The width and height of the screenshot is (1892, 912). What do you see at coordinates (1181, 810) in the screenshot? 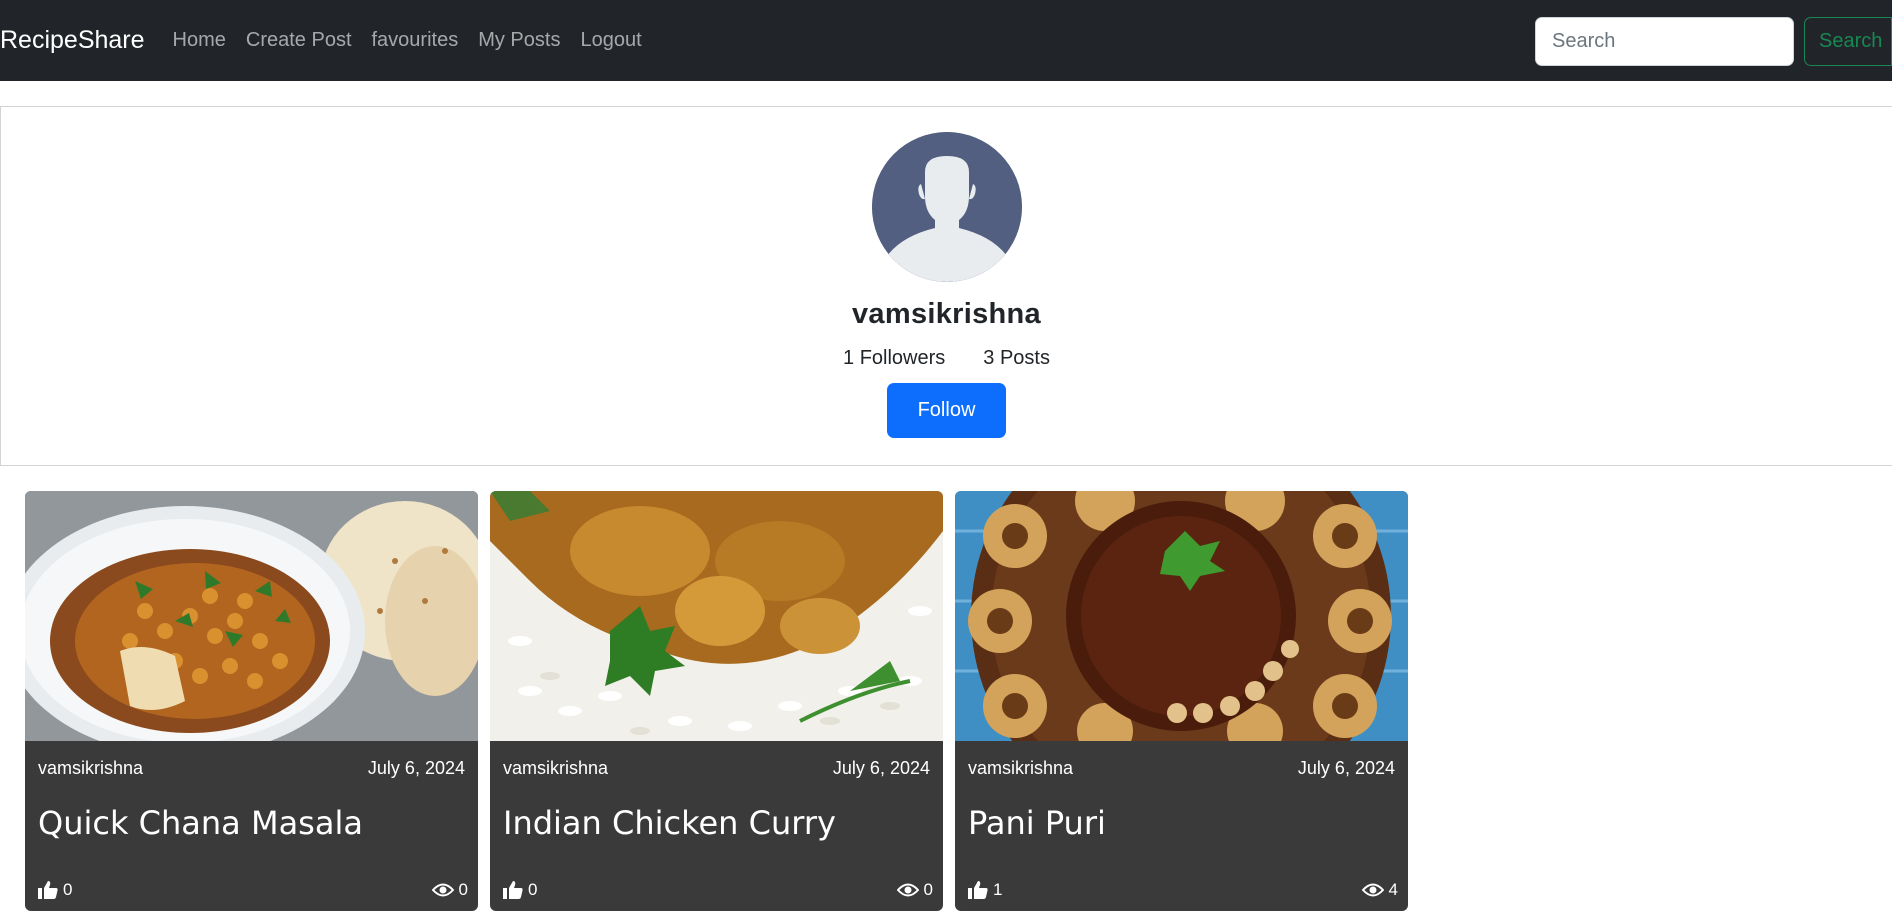
I see `post-title: Pani Puri` at bounding box center [1181, 810].